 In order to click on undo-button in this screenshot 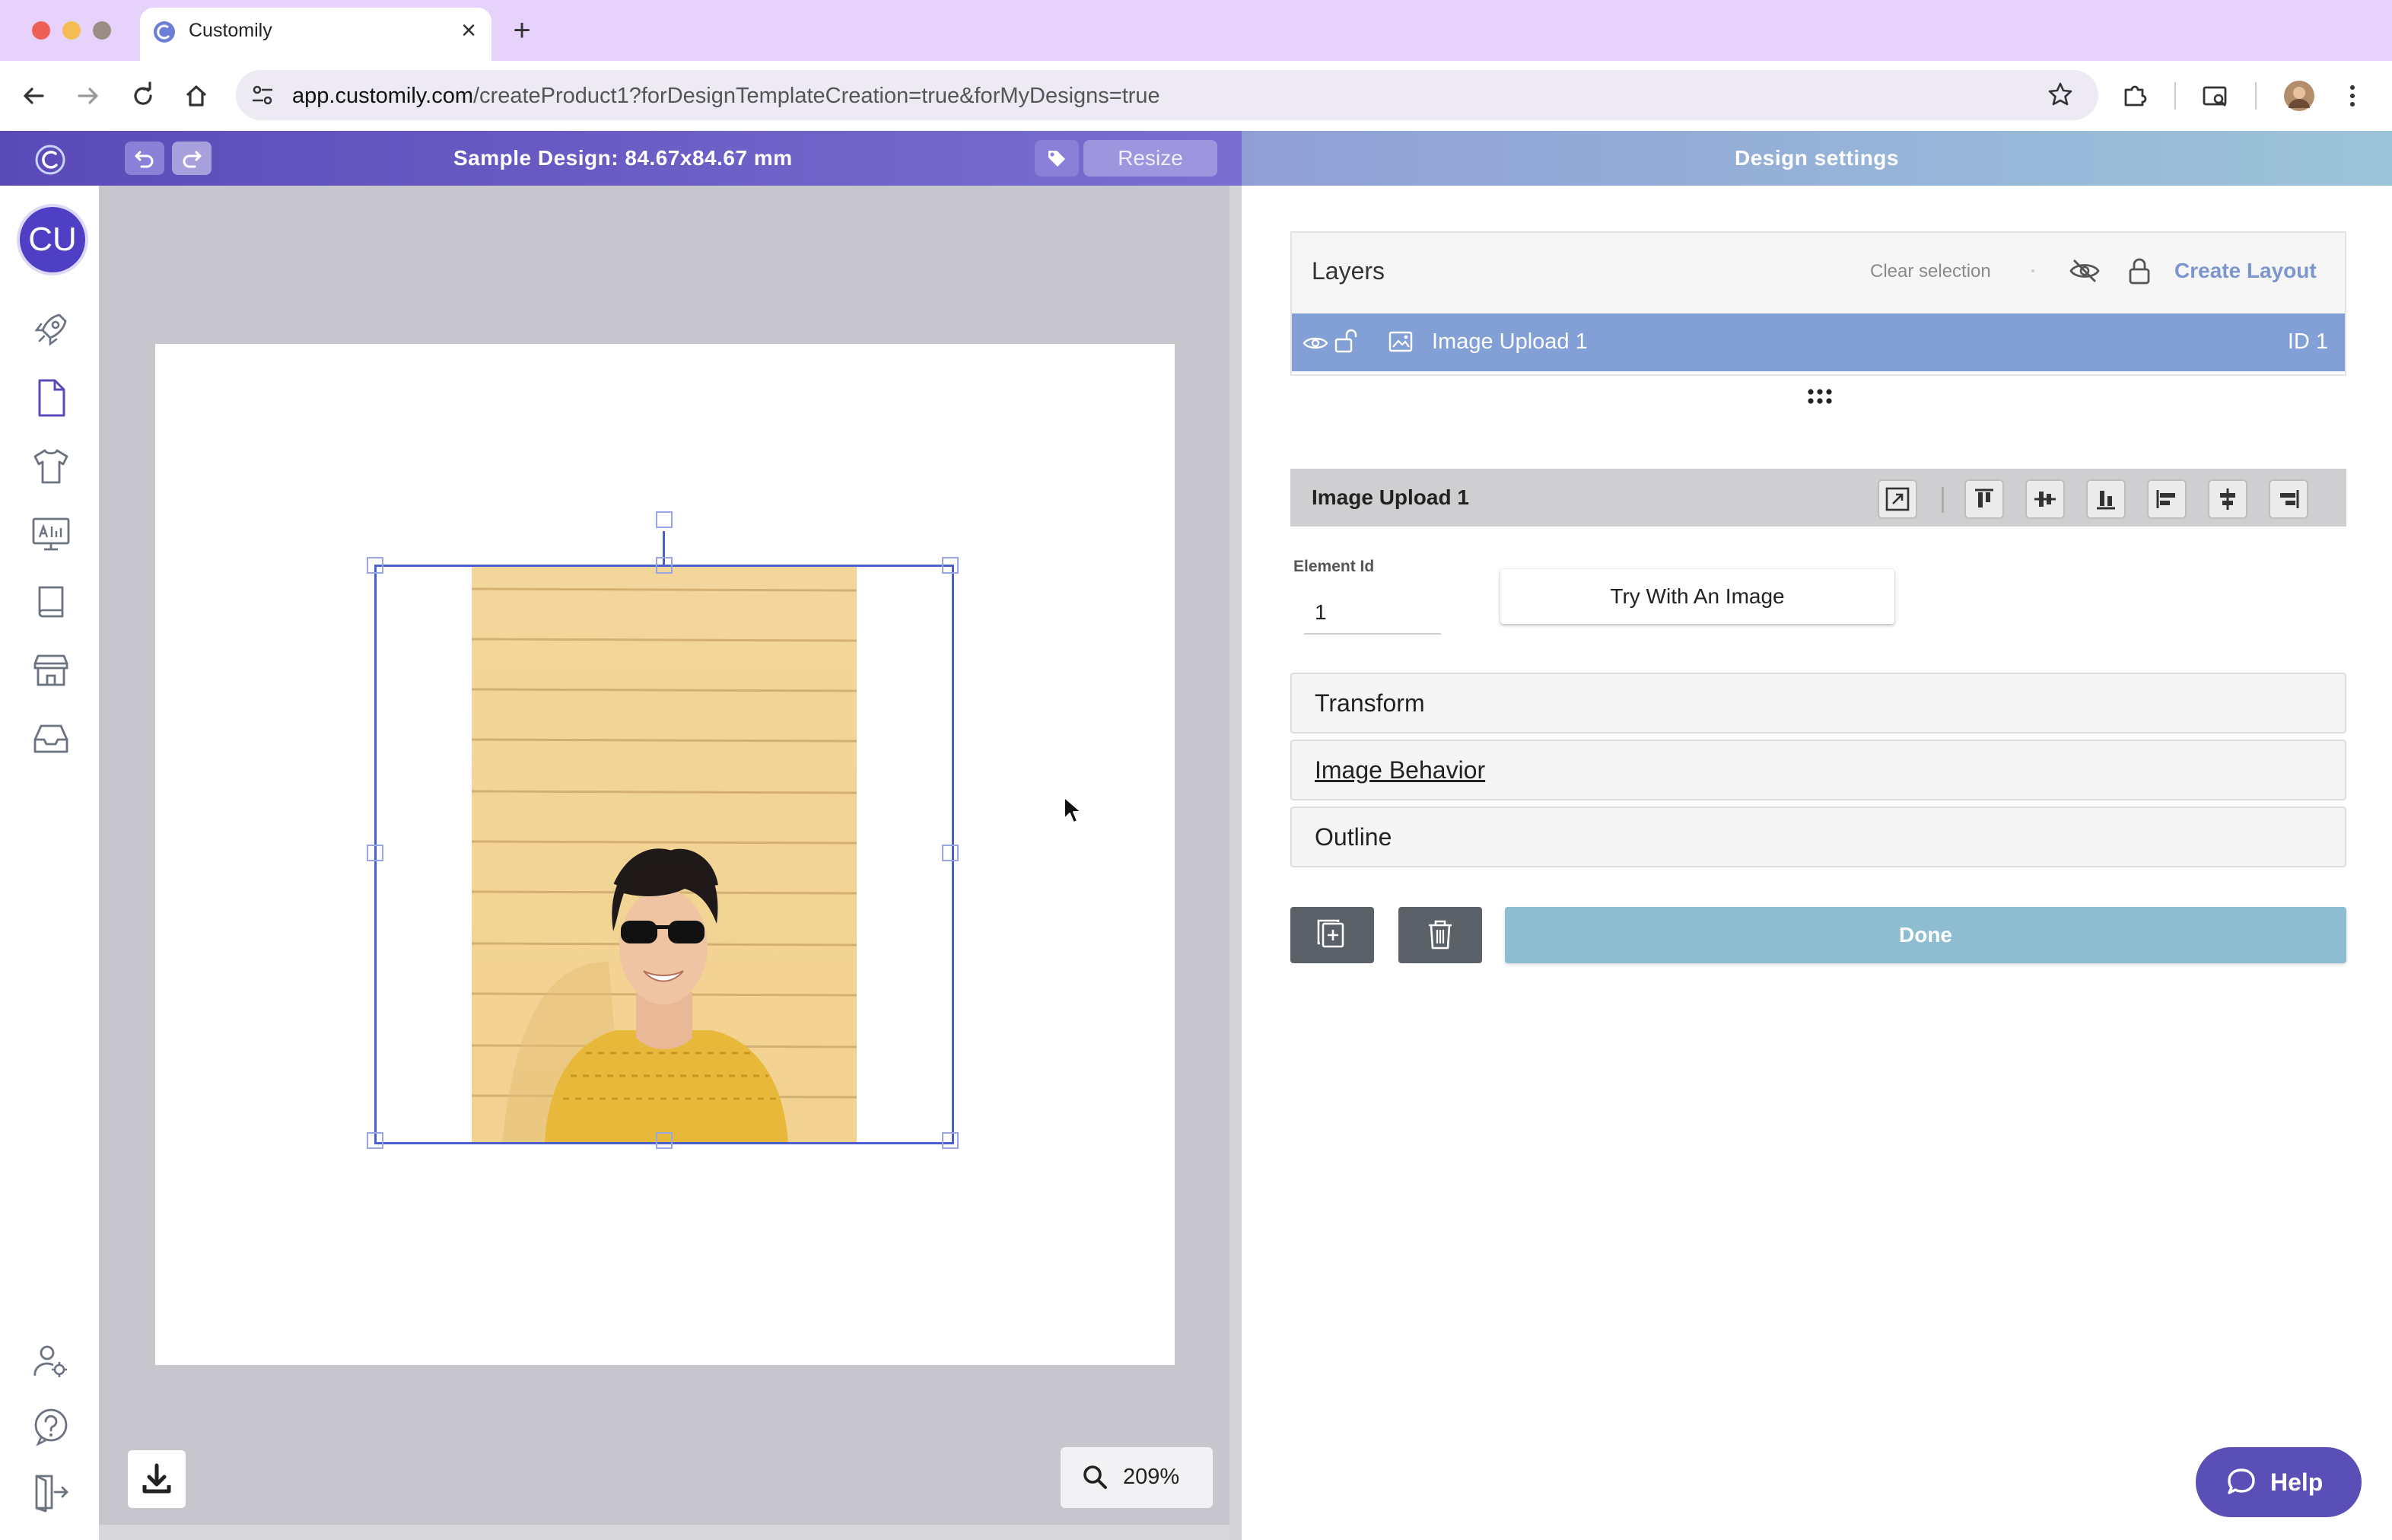, I will do `click(144, 158)`.